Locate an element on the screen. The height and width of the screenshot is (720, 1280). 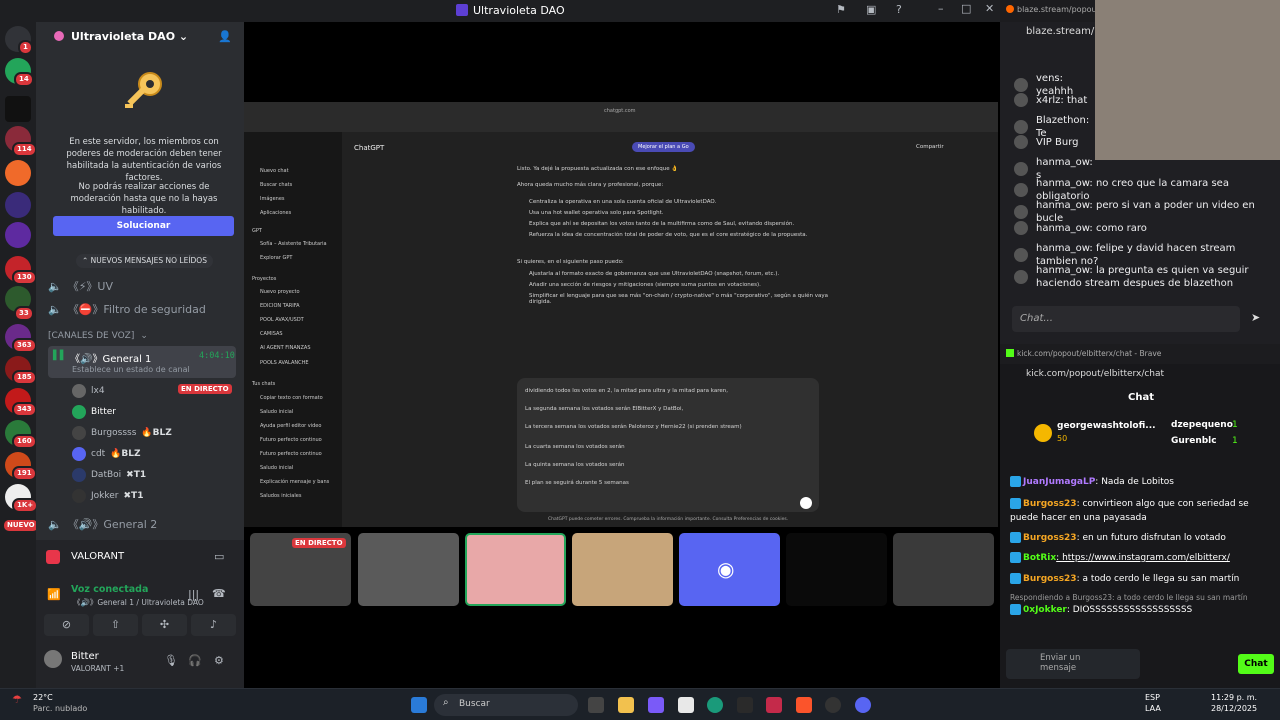
share-button: Compartir is located at coordinates (930, 147).